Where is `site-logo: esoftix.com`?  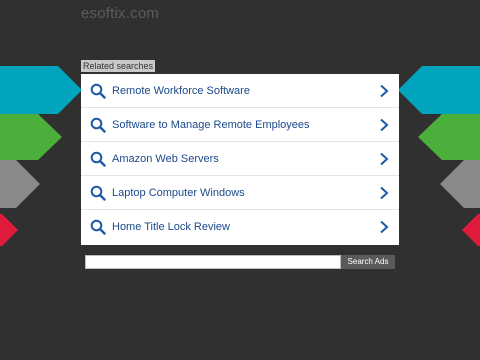 site-logo: esoftix.com is located at coordinates (120, 13).